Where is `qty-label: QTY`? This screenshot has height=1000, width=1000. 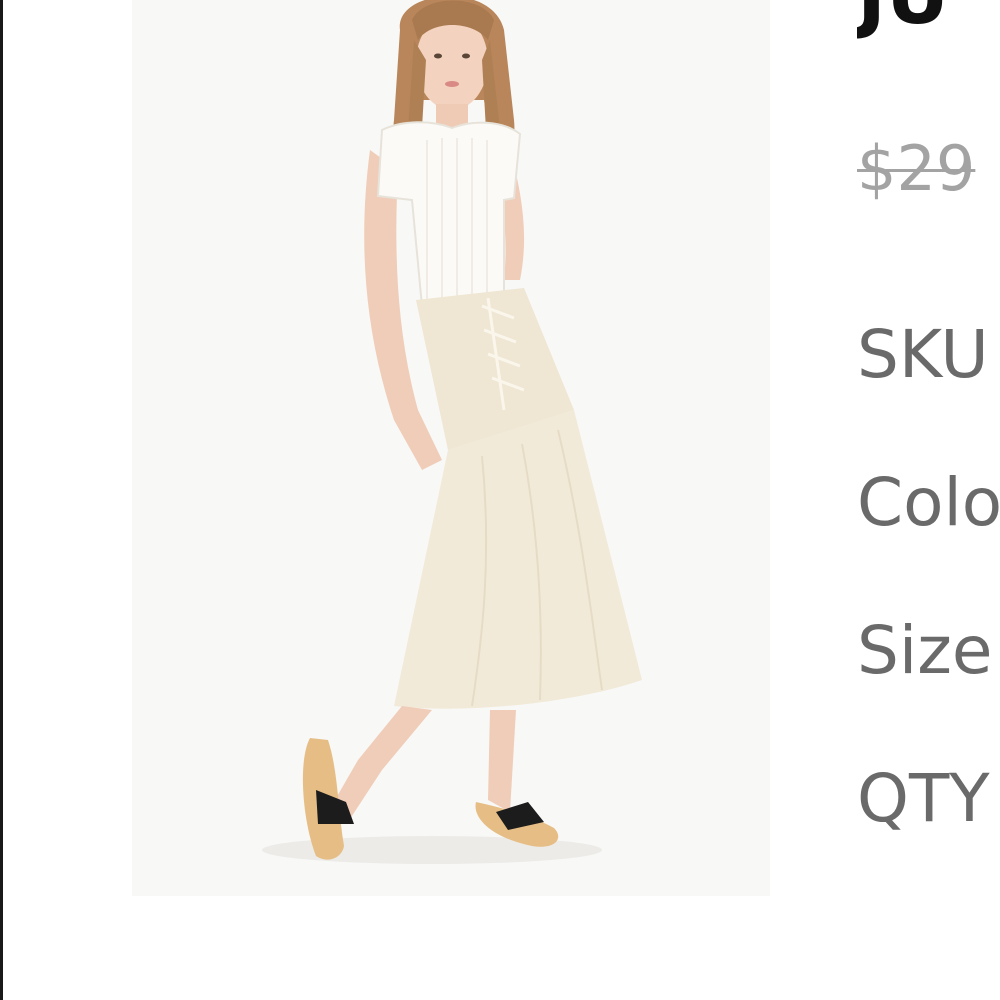
qty-label: QTY is located at coordinates (923, 798).